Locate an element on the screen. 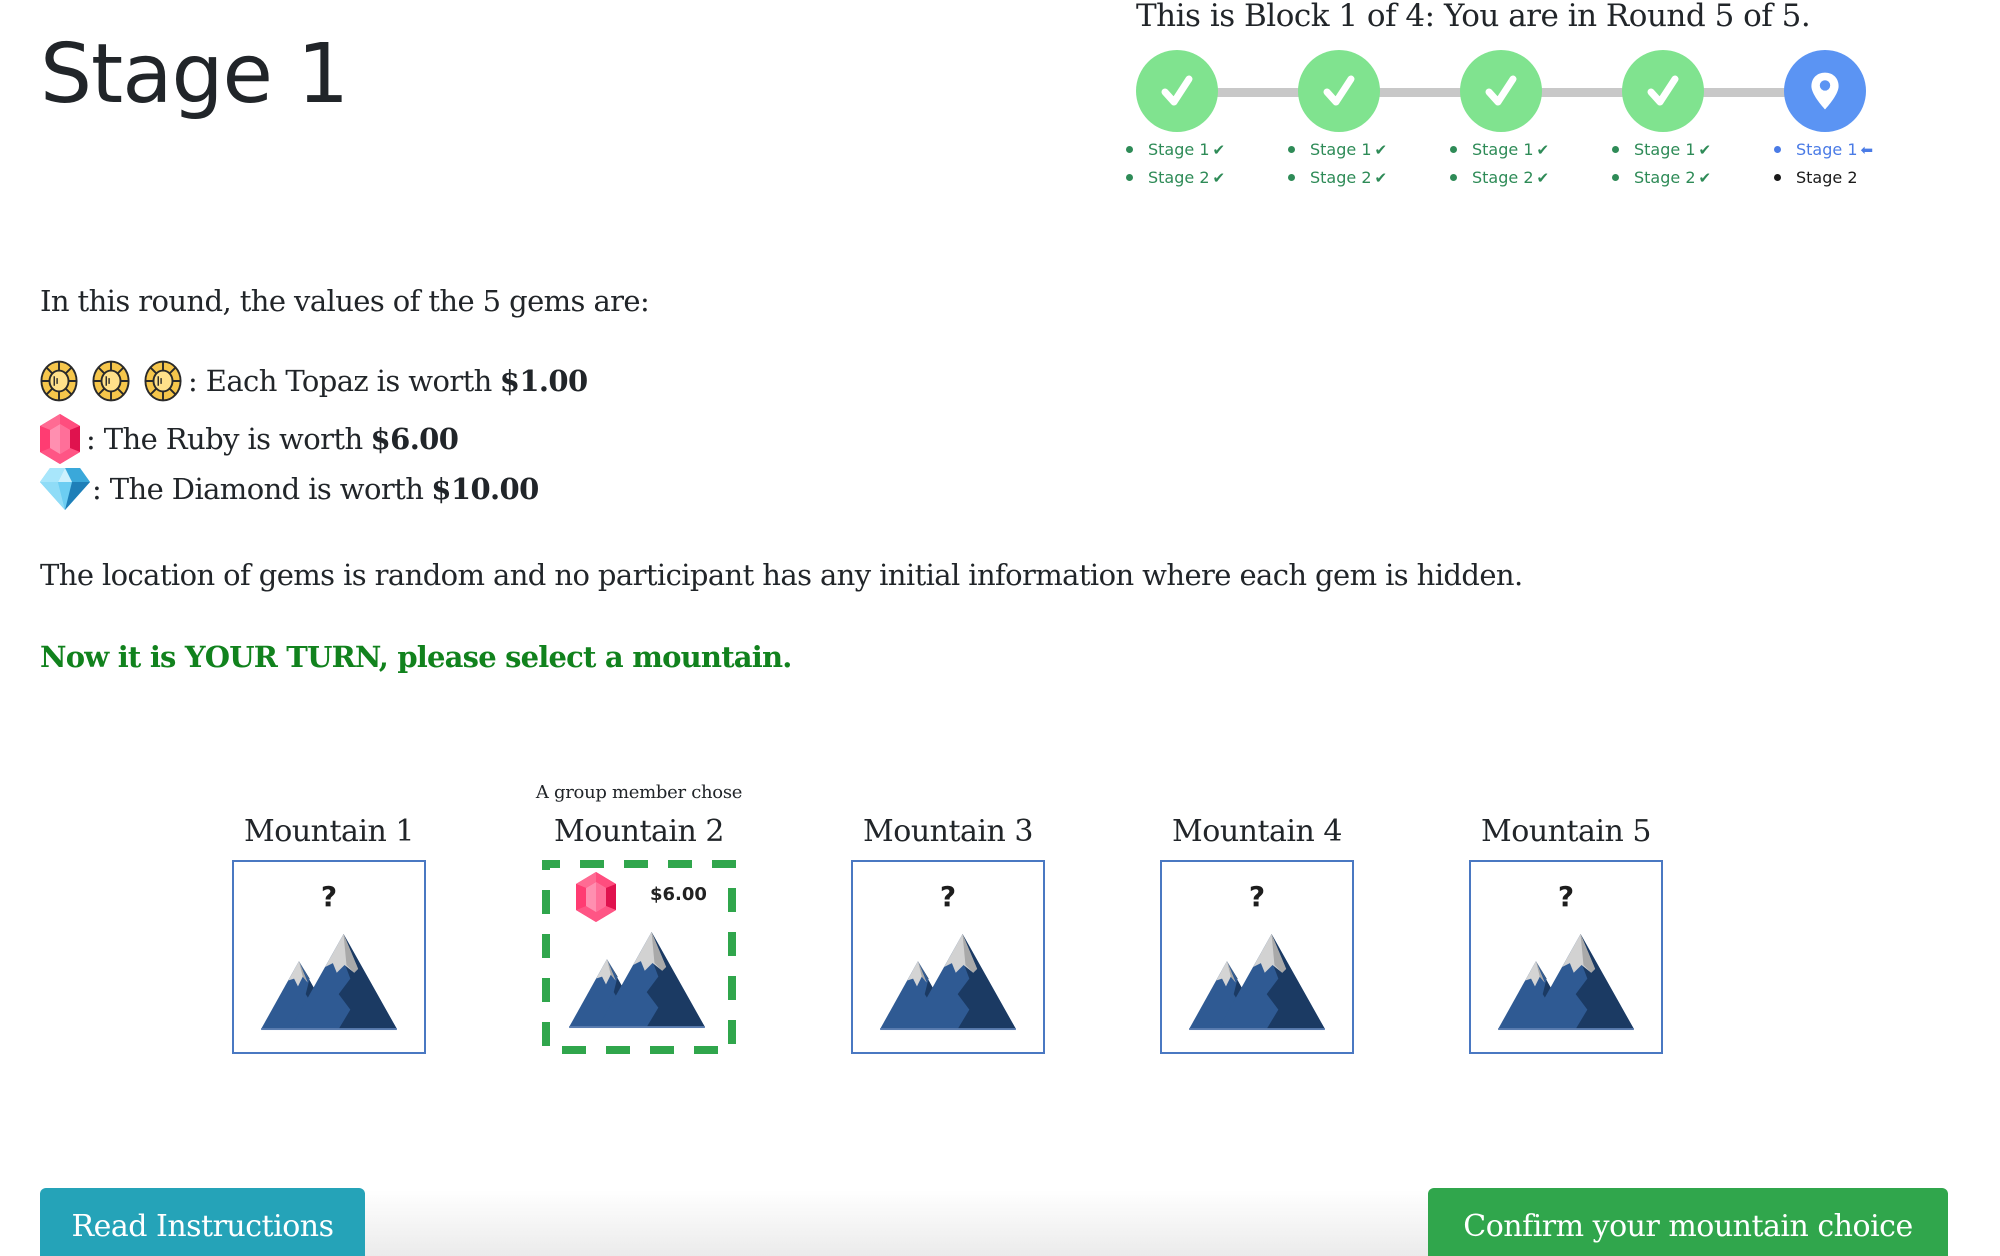 This screenshot has width=2000, height=1256. stage-item-pending: Stage 2 is located at coordinates (1822, 177).